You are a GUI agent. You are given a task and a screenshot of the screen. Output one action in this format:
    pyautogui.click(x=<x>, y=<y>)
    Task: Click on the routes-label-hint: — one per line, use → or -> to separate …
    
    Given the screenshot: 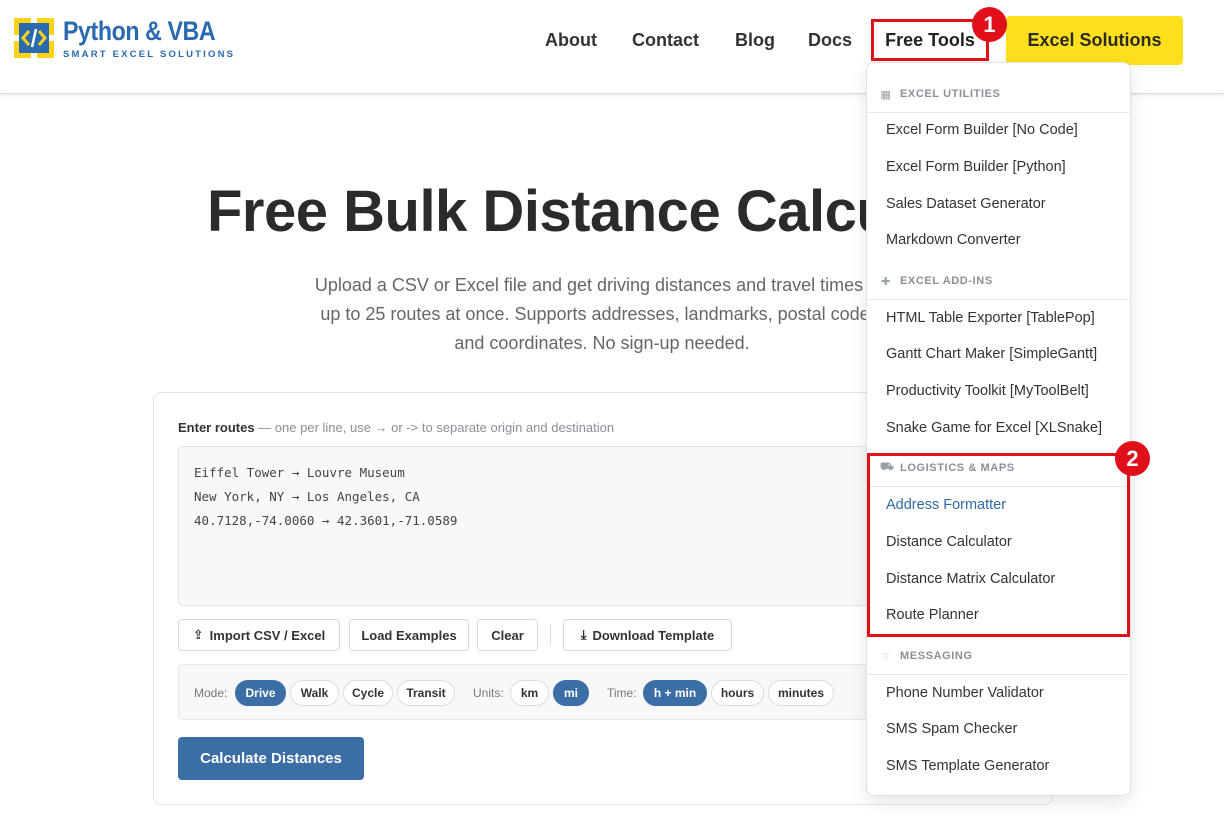 What is the action you would take?
    pyautogui.click(x=434, y=427)
    